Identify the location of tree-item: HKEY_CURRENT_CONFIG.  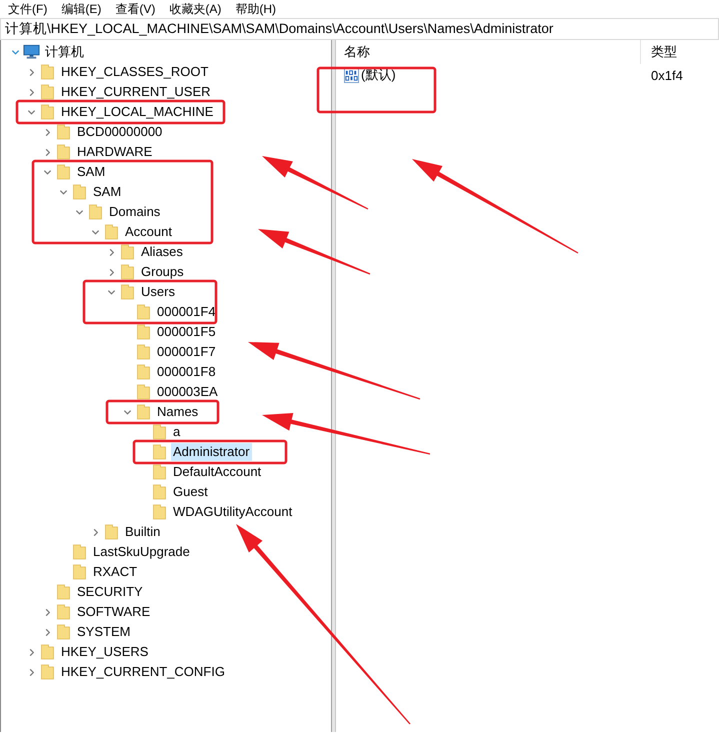
(143, 672).